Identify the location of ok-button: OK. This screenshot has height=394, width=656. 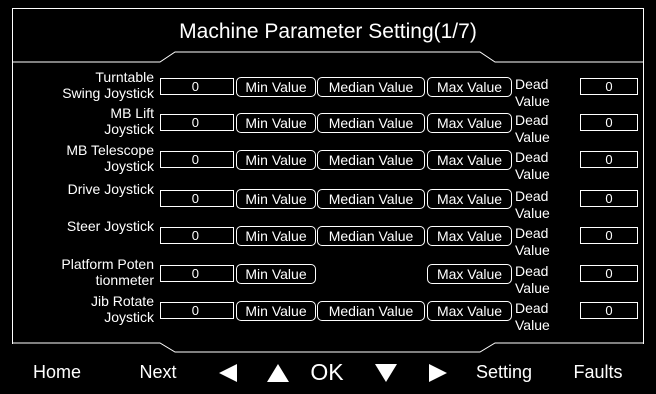
(327, 372).